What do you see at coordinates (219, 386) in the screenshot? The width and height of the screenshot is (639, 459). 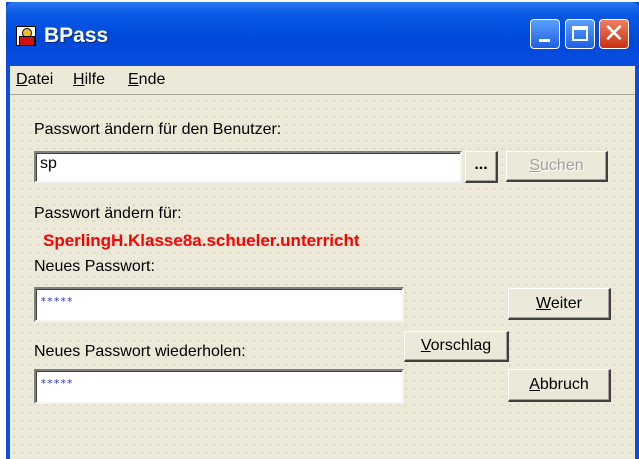 I see `repeat-password-input: *****` at bounding box center [219, 386].